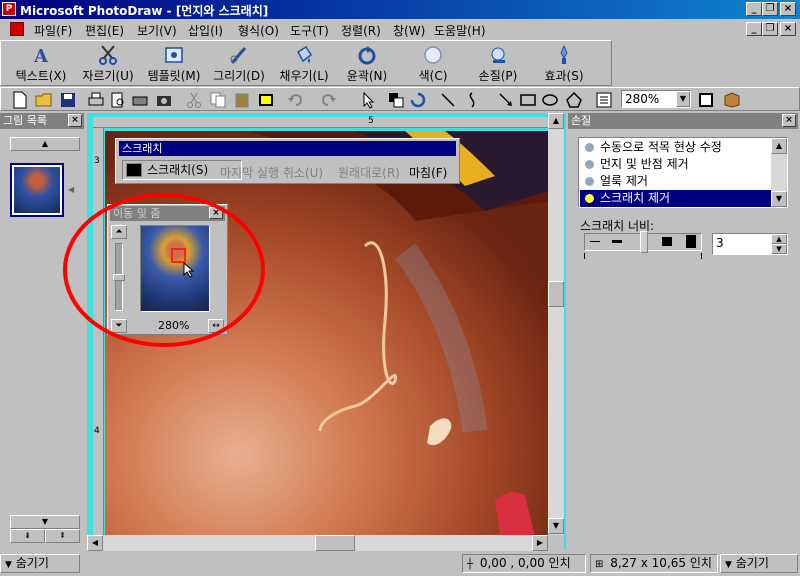 The width and height of the screenshot is (800, 576). Describe the element at coordinates (472, 100) in the screenshot. I see `curve-icon` at that location.